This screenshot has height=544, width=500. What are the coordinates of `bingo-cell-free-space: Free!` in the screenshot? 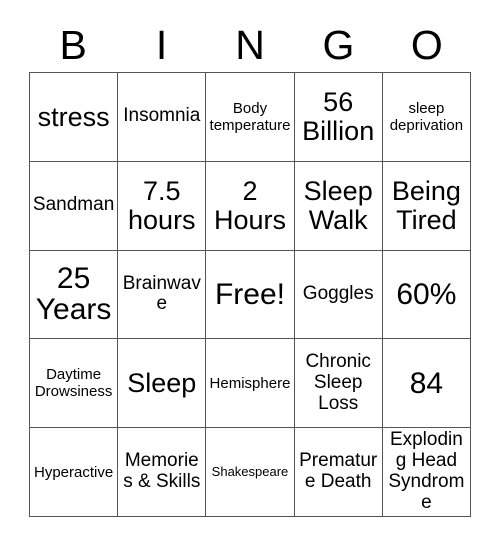 It's located at (250, 295).